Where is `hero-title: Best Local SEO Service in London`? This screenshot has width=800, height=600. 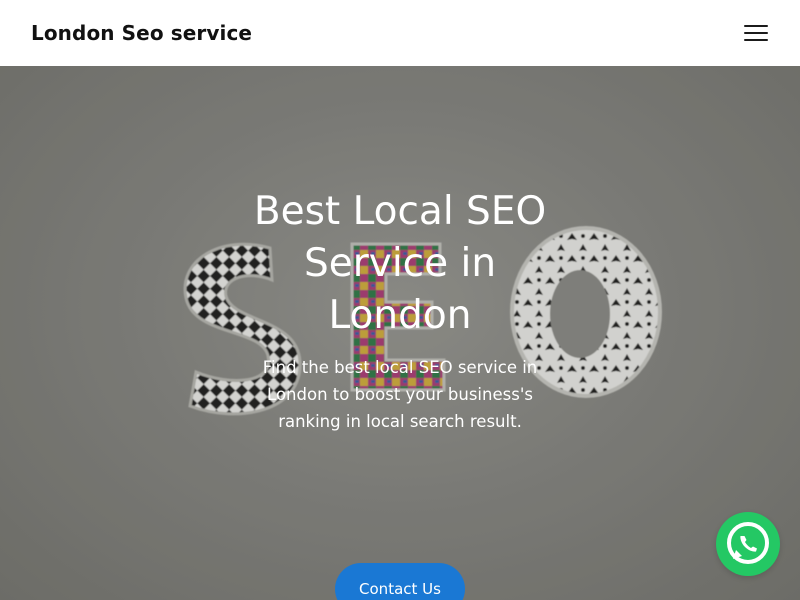
hero-title: Best Local SEO Service in London is located at coordinates (400, 263).